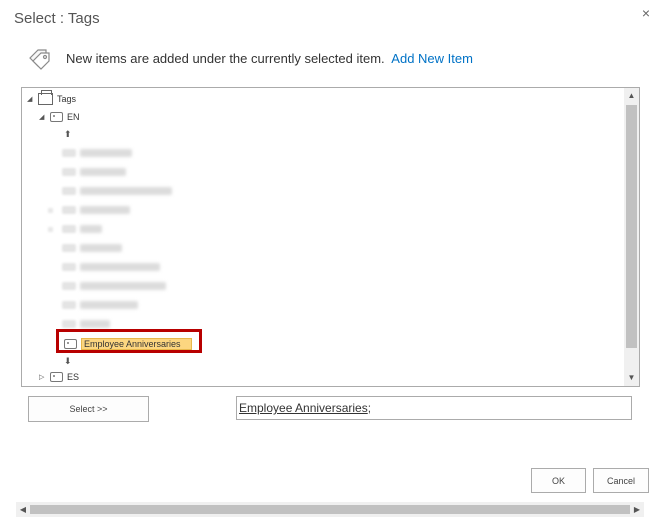  What do you see at coordinates (631, 96) in the screenshot?
I see `scroll-up-icon: ▲` at bounding box center [631, 96].